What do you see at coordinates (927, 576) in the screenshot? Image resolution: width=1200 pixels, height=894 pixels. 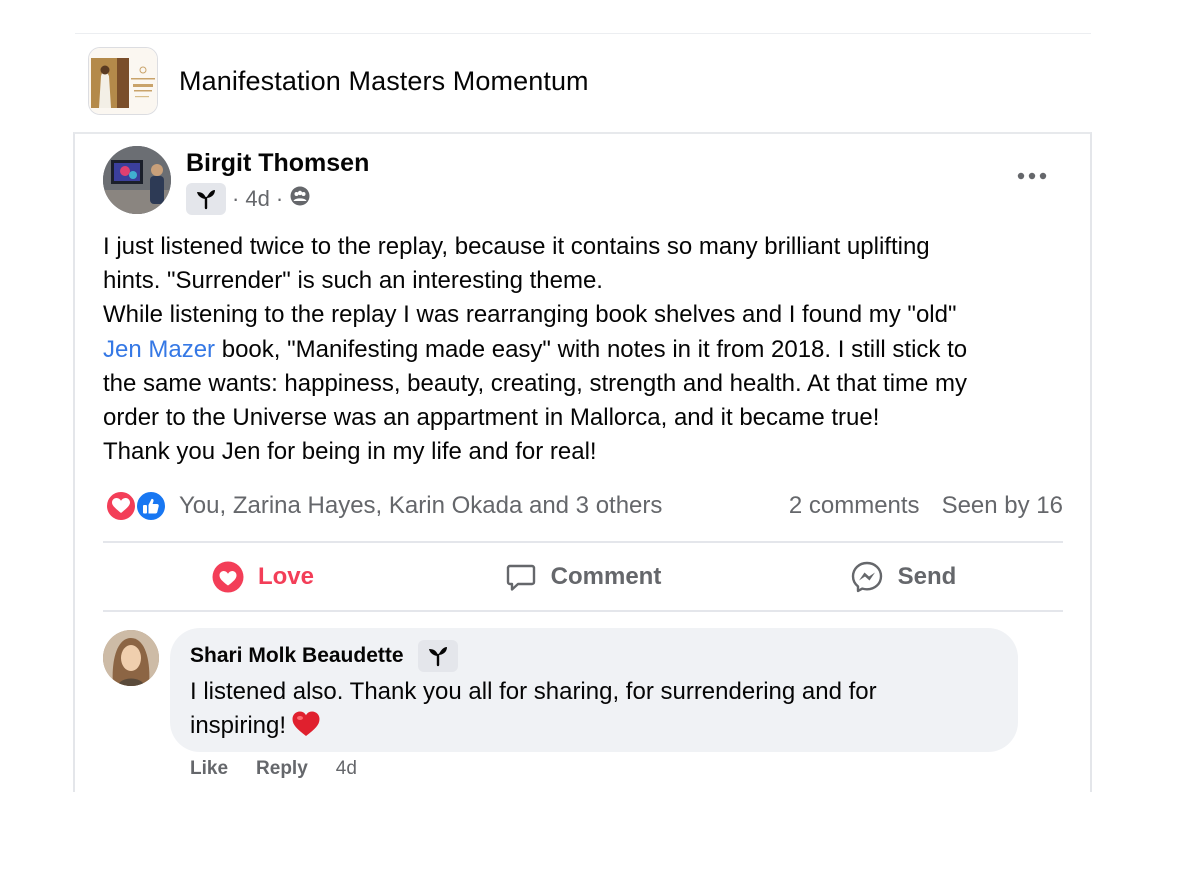 I see `send-button-label: Send` at bounding box center [927, 576].